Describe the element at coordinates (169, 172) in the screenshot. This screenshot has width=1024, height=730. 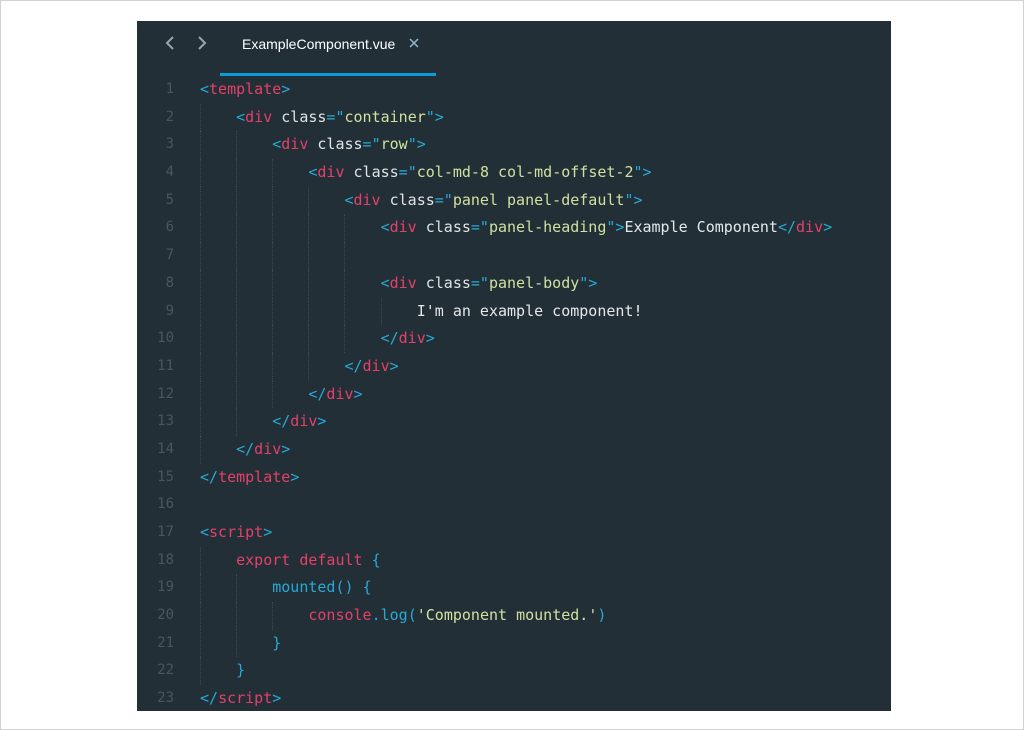
I see `line-number: 4` at that location.